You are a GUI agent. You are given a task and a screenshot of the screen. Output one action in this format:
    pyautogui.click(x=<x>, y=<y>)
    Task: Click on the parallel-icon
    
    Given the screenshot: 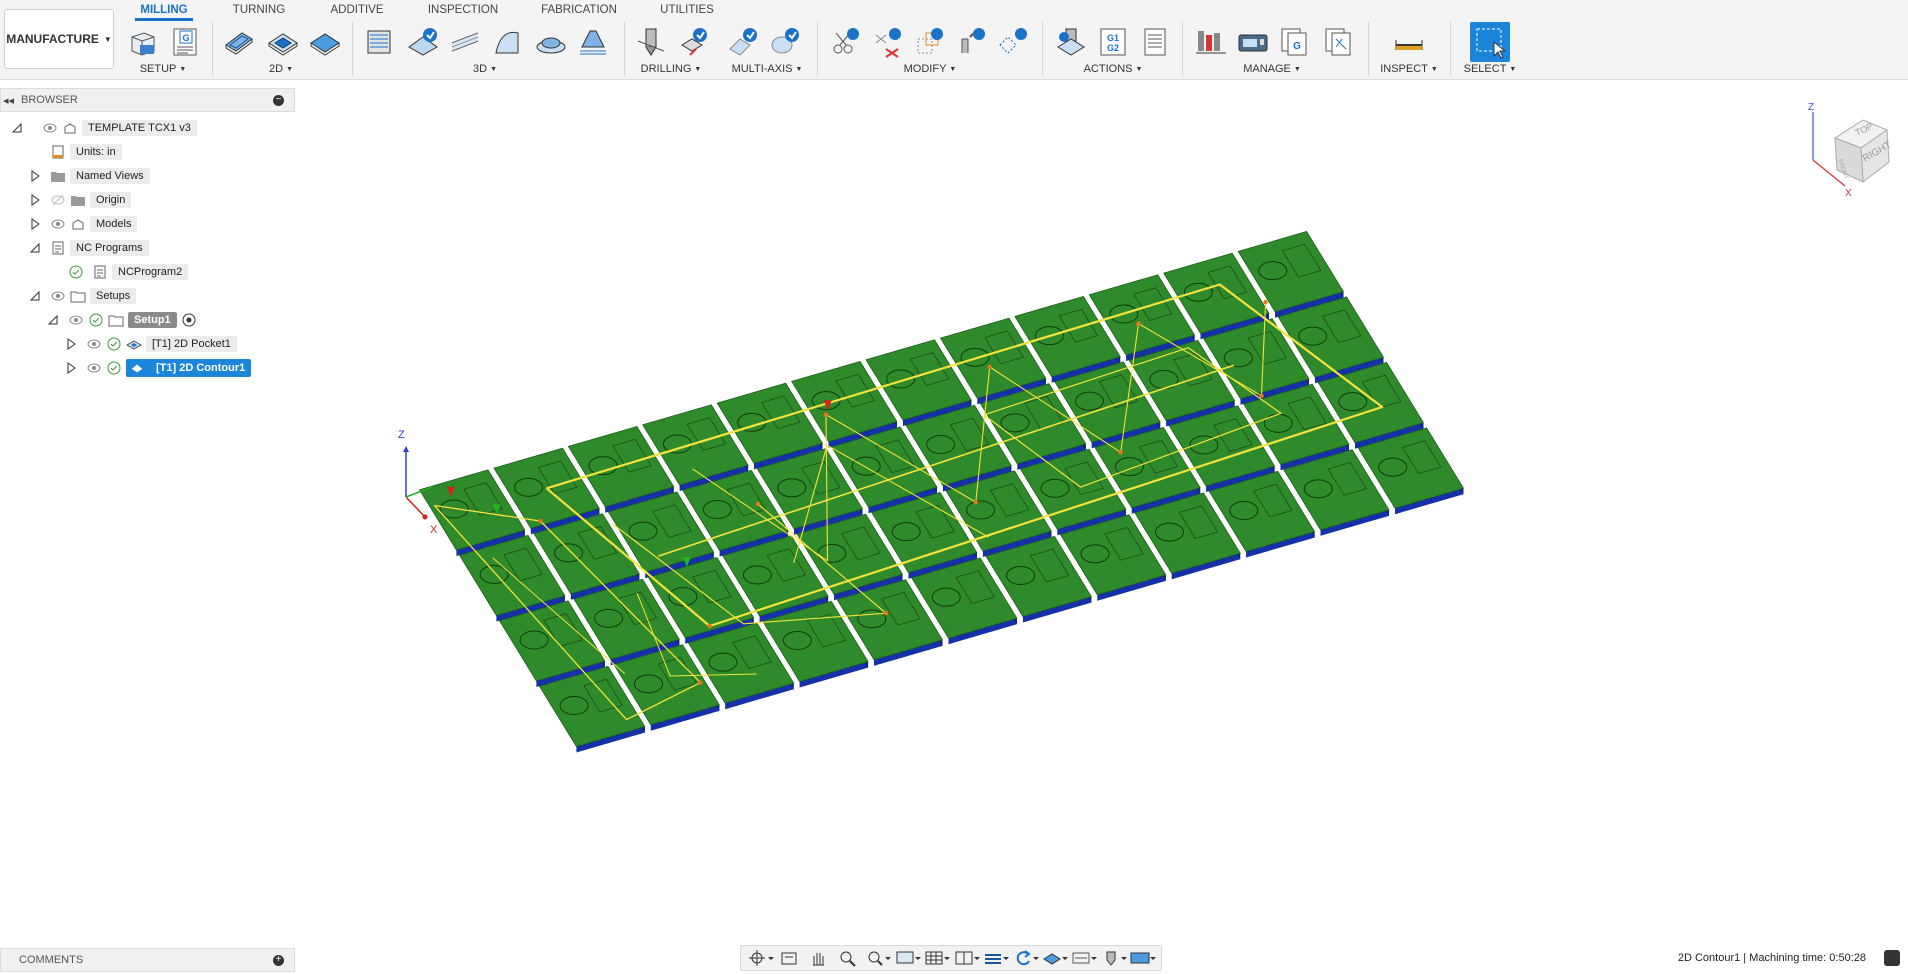 What is the action you would take?
    pyautogui.click(x=507, y=42)
    